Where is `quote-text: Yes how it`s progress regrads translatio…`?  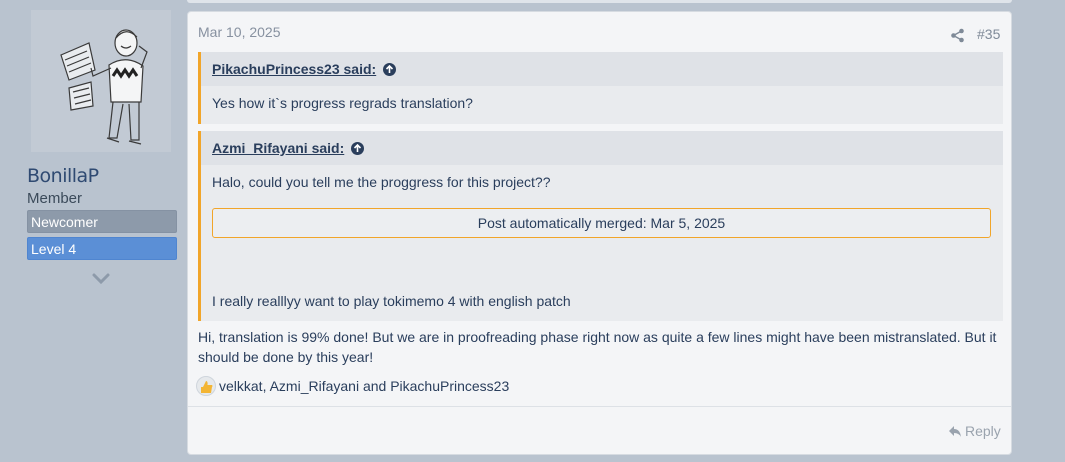 quote-text: Yes how it`s progress regrads translatio… is located at coordinates (342, 103).